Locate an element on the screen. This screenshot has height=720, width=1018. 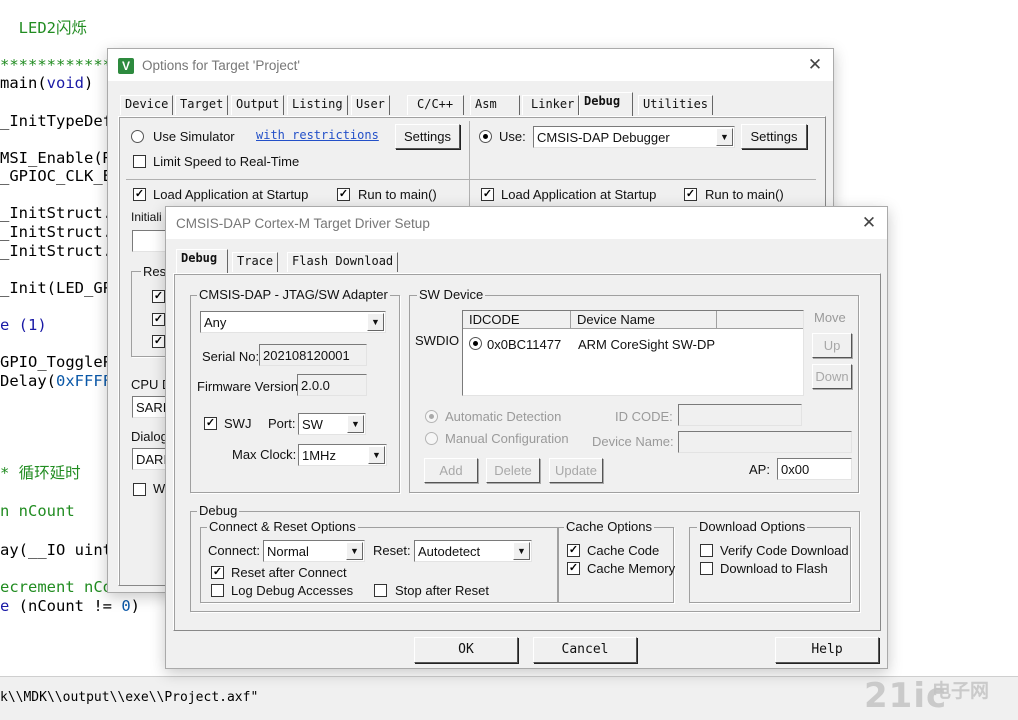
tab-user: User is located at coordinates (370, 105).